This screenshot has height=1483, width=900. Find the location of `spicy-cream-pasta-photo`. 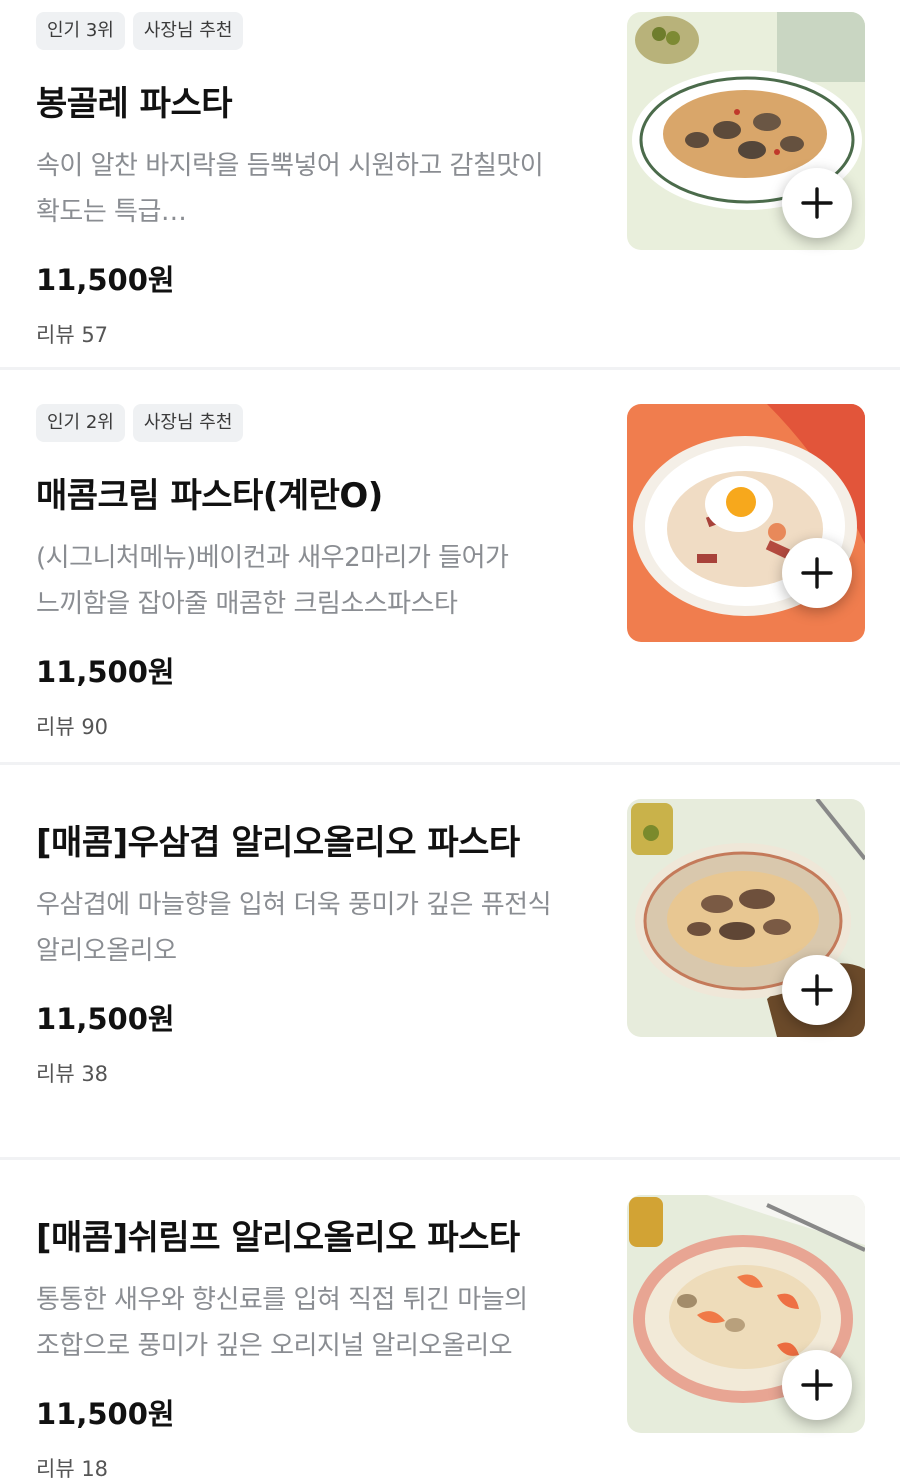

spicy-cream-pasta-photo is located at coordinates (746, 523).